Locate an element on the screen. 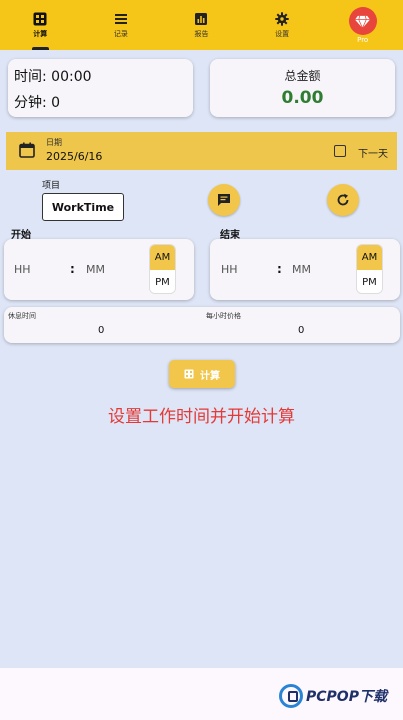 The image size is (403, 720). note-button is located at coordinates (224, 200).